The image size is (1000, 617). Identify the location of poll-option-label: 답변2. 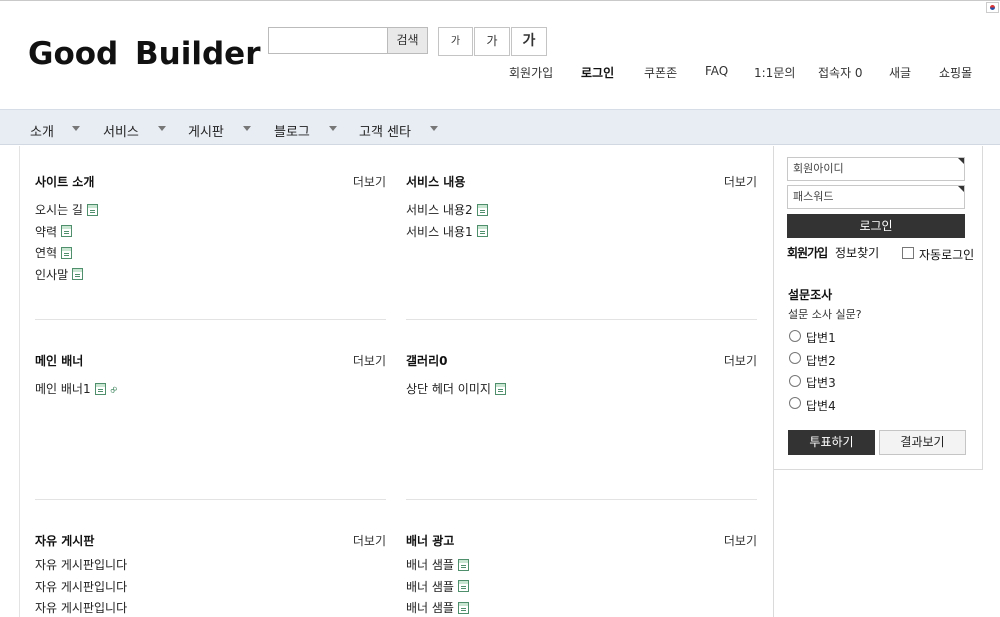
(821, 360).